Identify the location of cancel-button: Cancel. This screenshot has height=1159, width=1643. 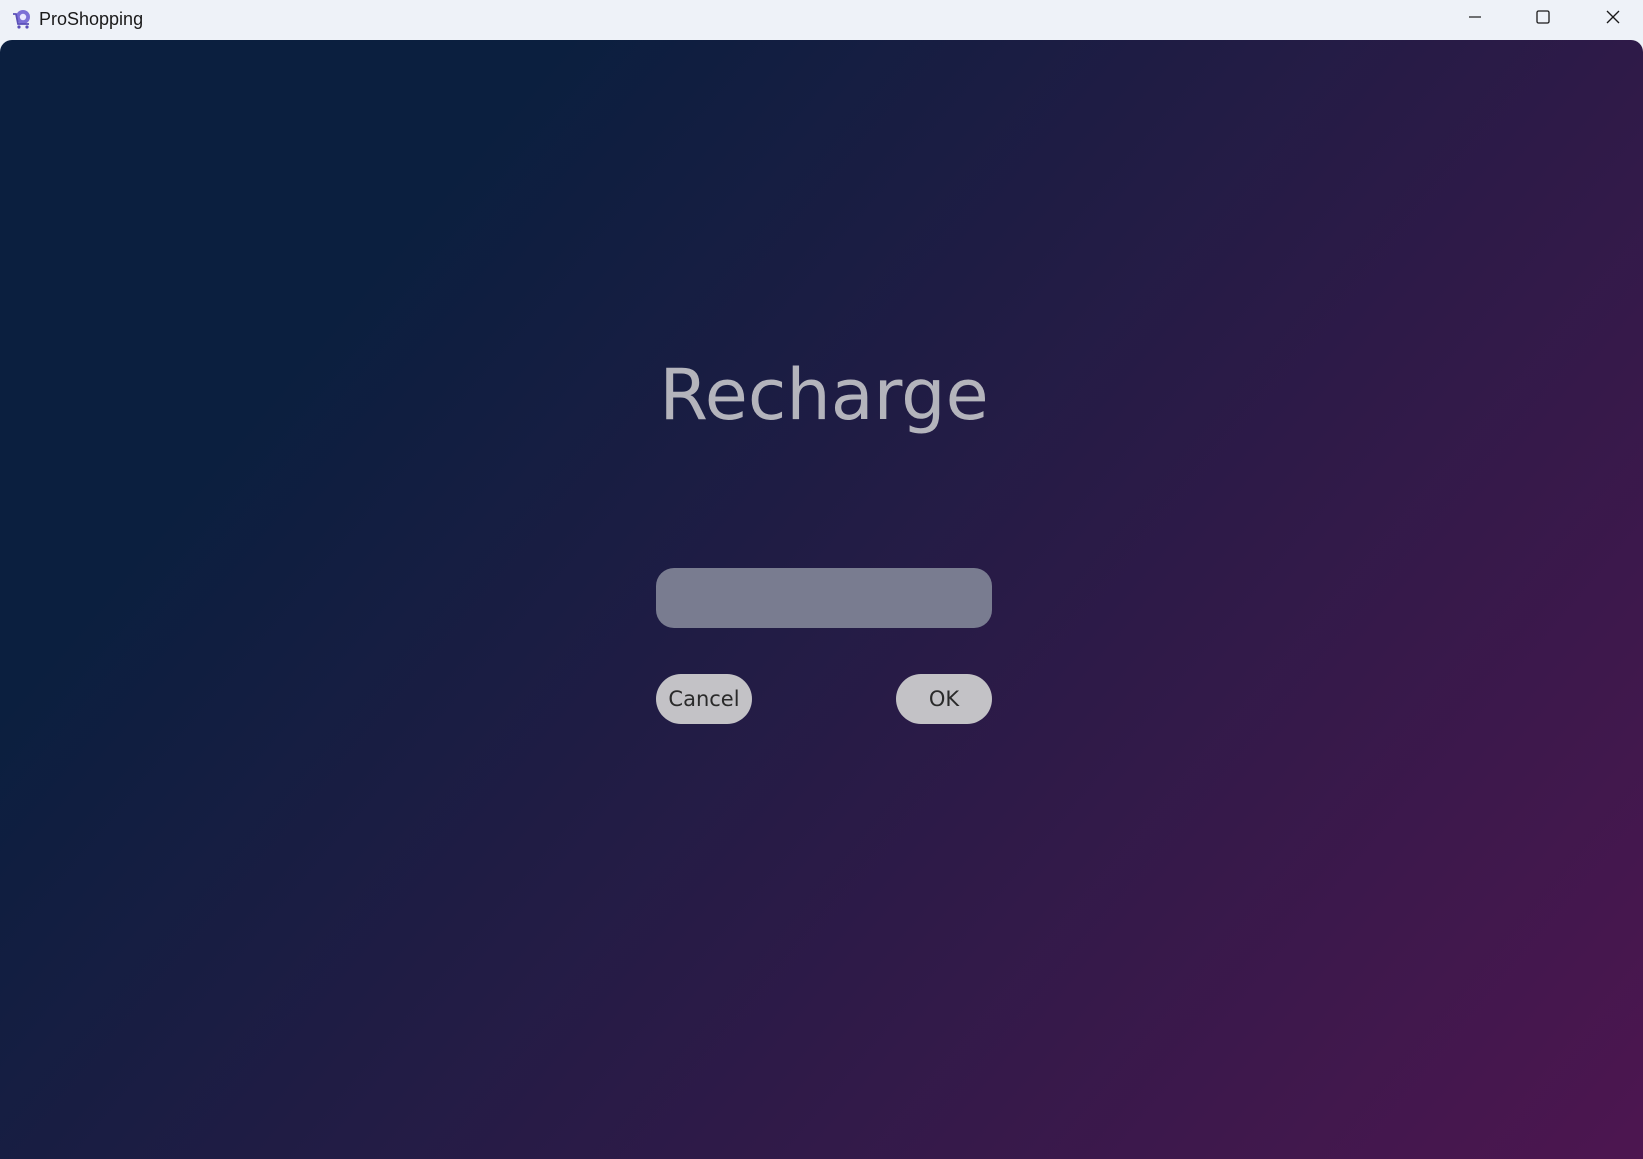
(704, 699).